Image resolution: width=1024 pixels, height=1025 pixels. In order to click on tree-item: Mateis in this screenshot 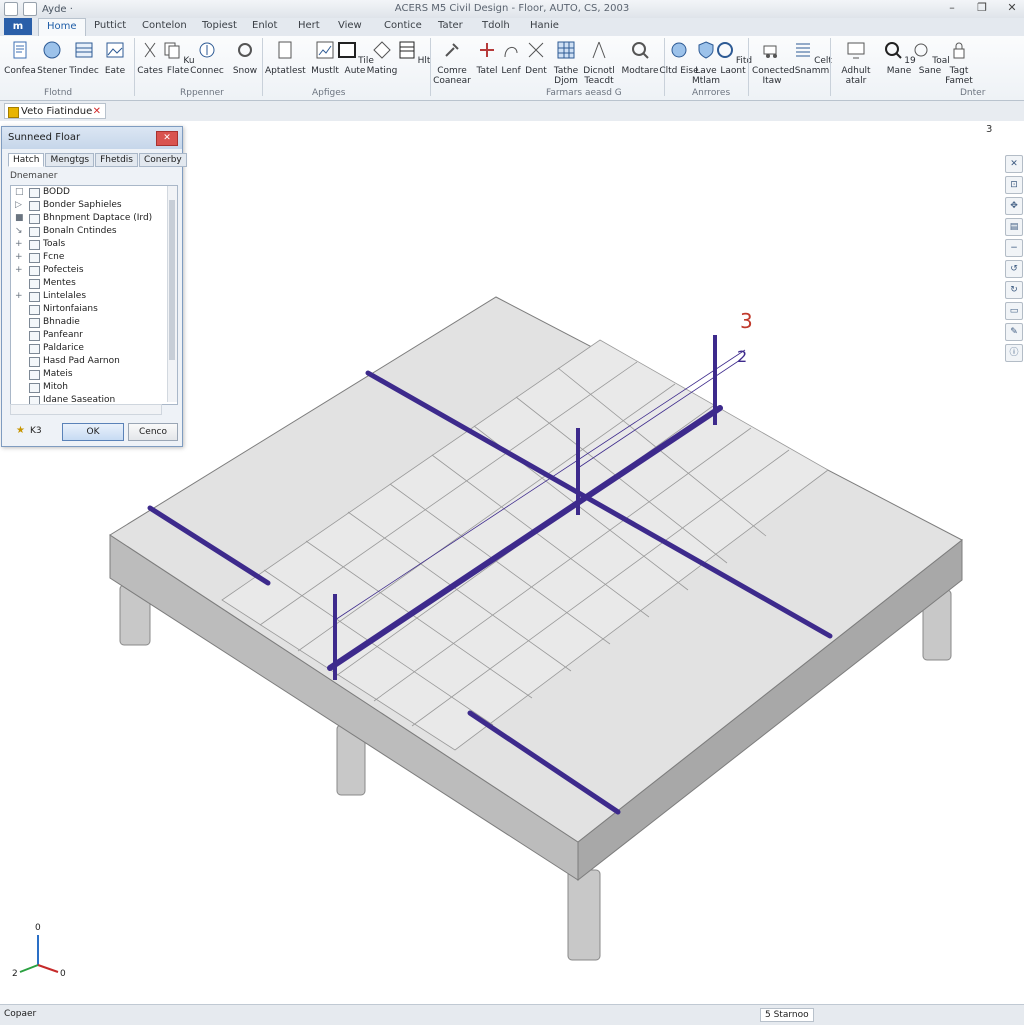, I will do `click(94, 374)`.